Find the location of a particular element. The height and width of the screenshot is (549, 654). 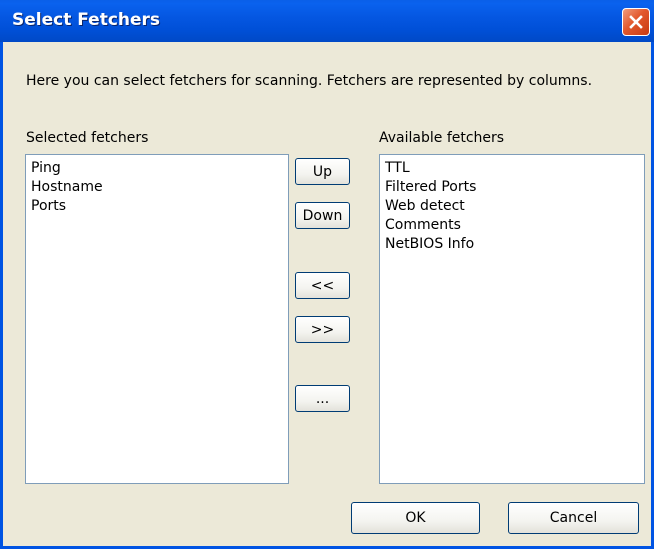

list-item: Web detect is located at coordinates (512, 206).